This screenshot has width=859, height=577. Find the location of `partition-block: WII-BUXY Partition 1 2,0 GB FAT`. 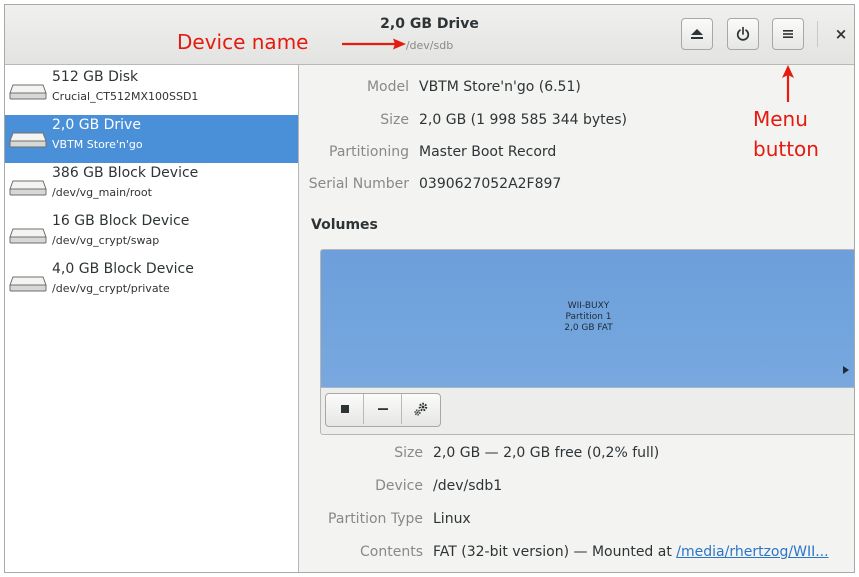

partition-block: WII-BUXY Partition 1 2,0 GB FAT is located at coordinates (587, 319).